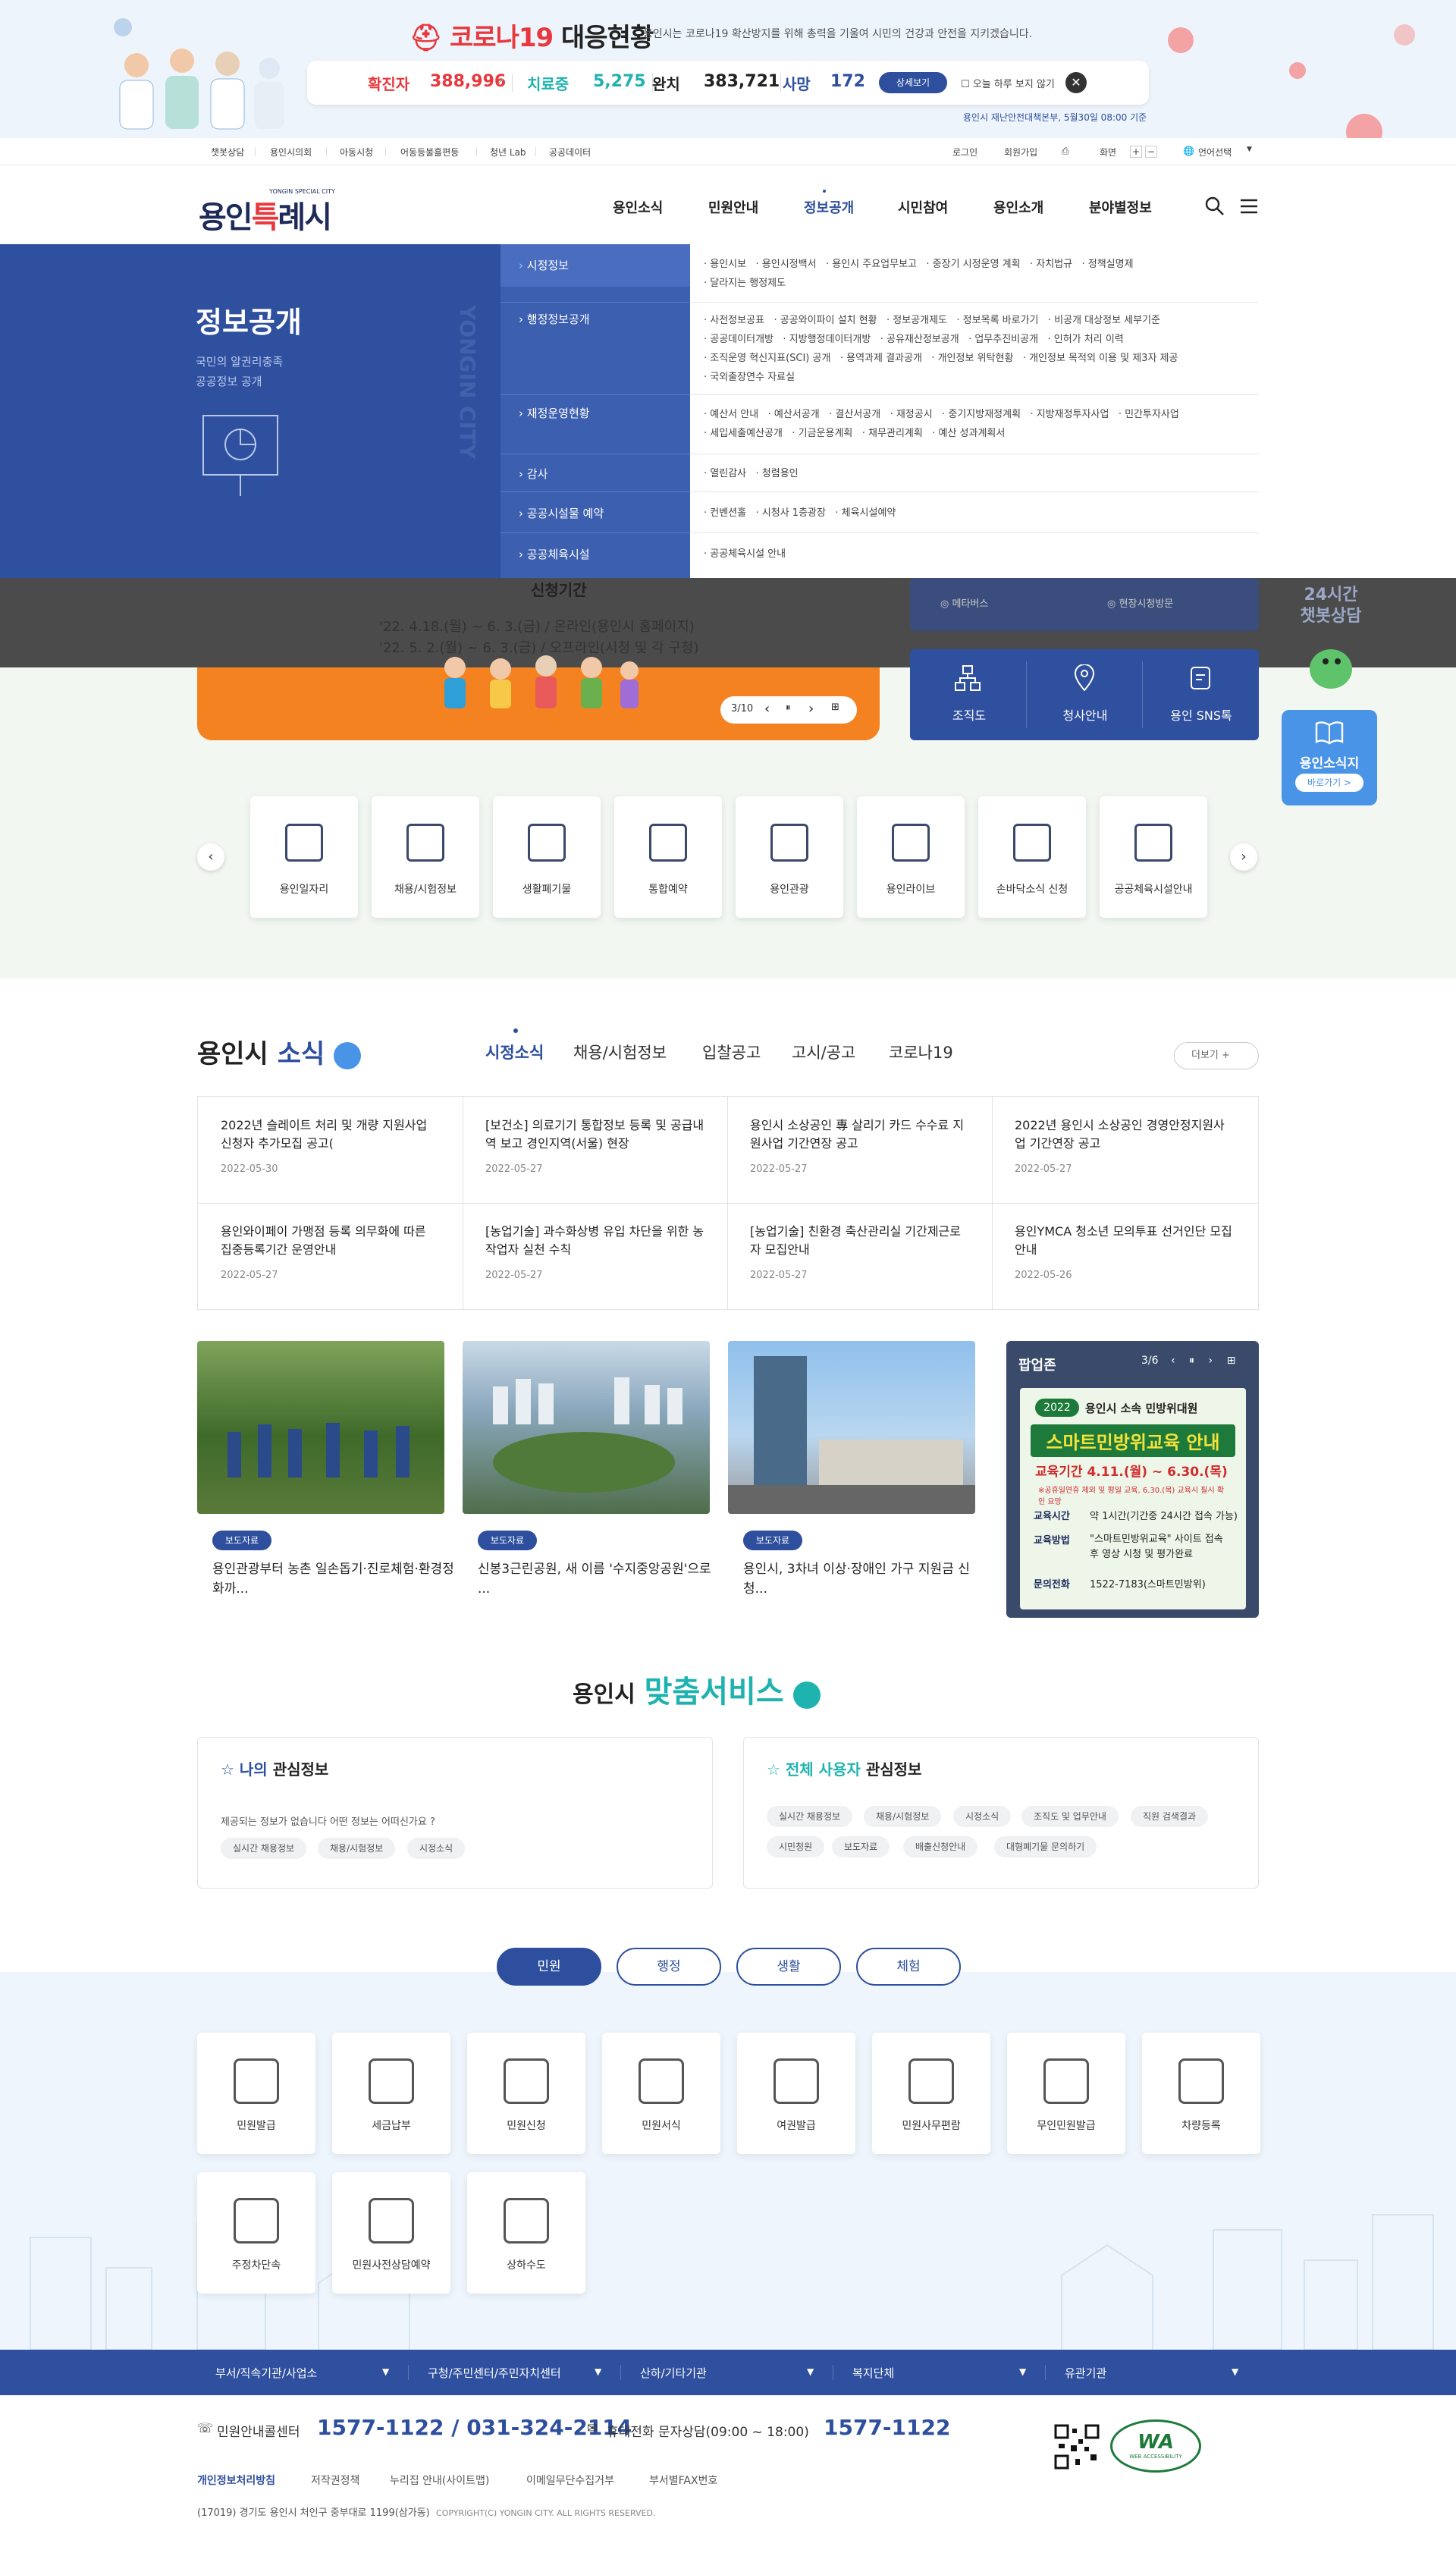 The width and height of the screenshot is (1456, 2556). What do you see at coordinates (881, 359) in the screenshot?
I see `mega-item: · 용역과제 결과공개` at bounding box center [881, 359].